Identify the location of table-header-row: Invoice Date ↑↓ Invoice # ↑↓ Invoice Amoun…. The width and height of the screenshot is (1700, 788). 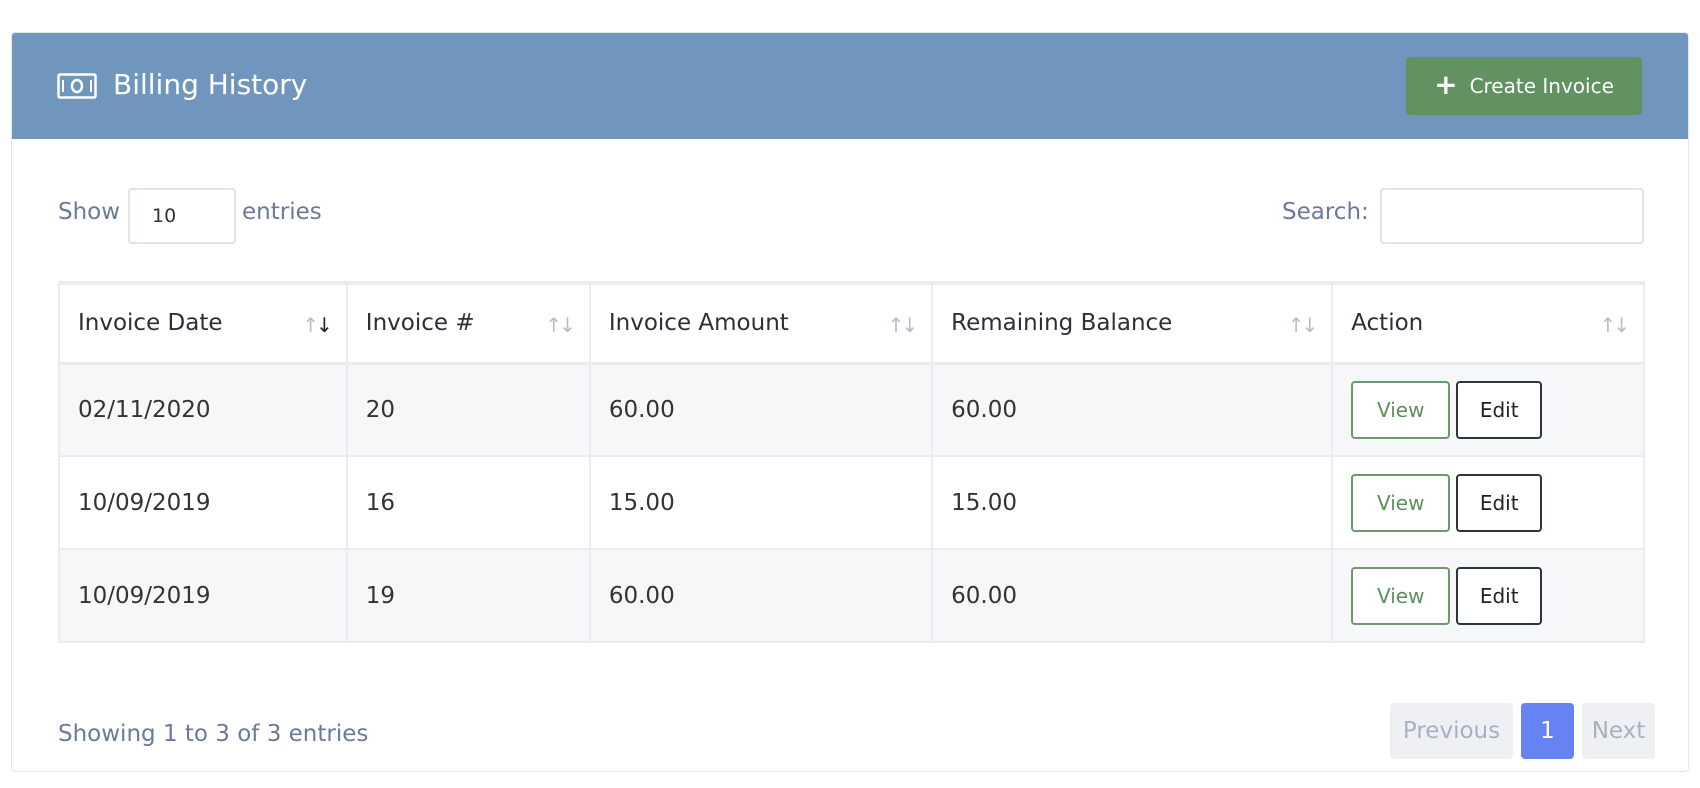
(851, 323).